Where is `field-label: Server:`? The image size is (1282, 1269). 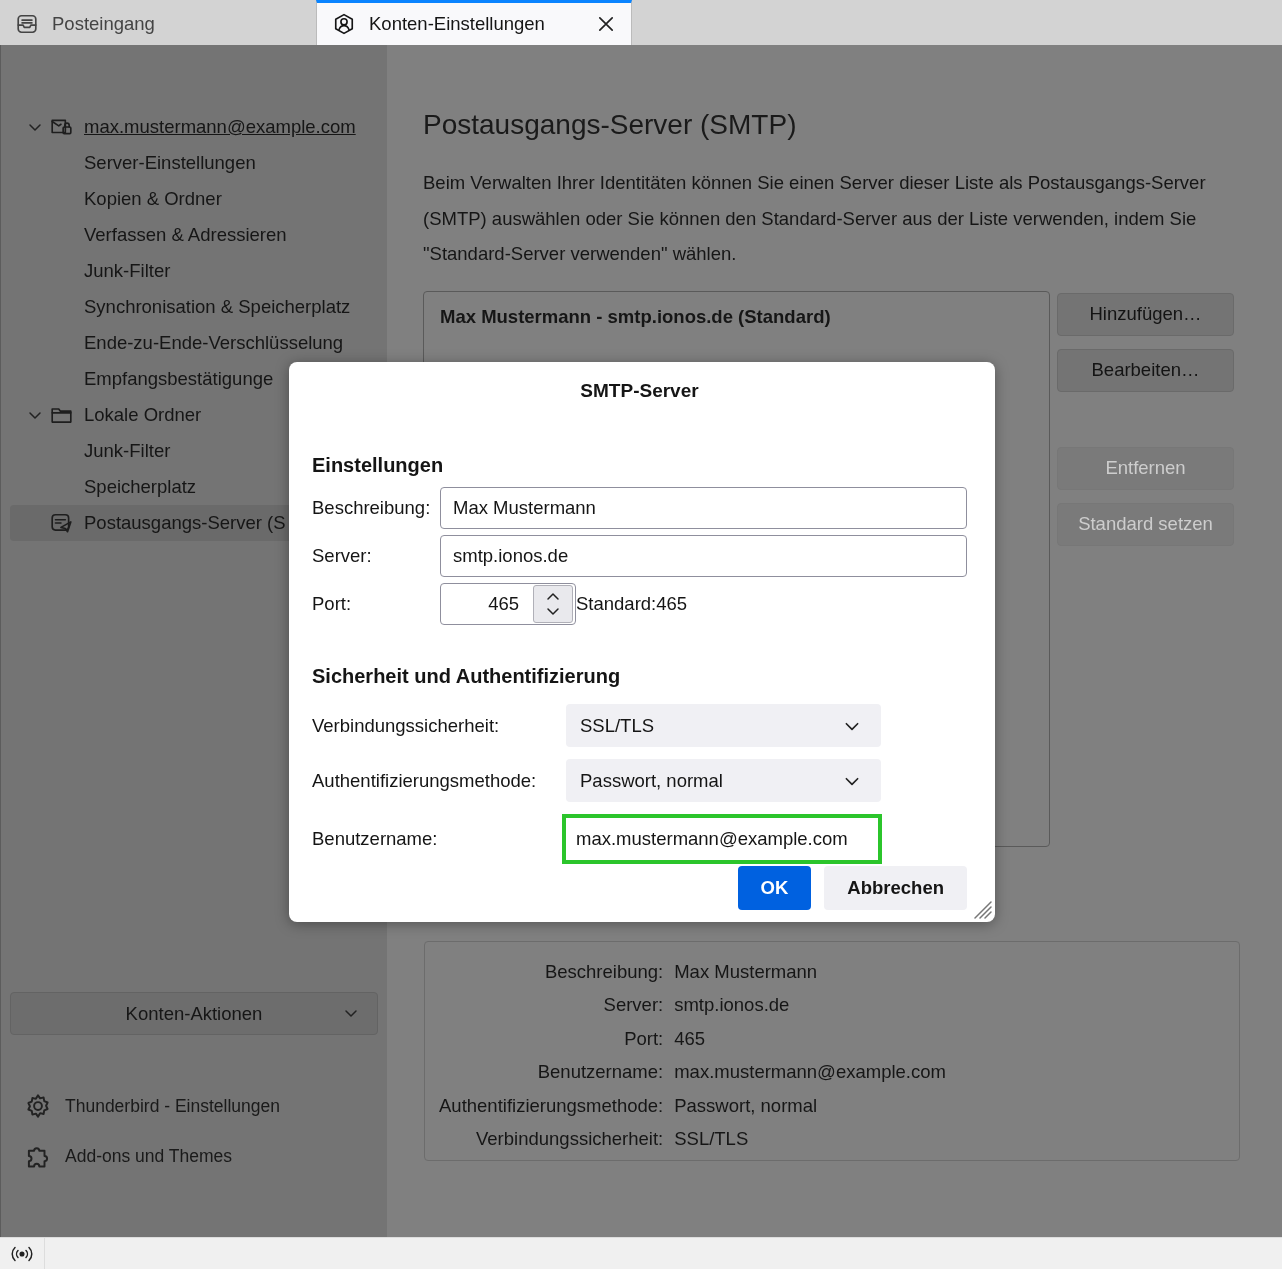
field-label: Server: is located at coordinates (342, 556).